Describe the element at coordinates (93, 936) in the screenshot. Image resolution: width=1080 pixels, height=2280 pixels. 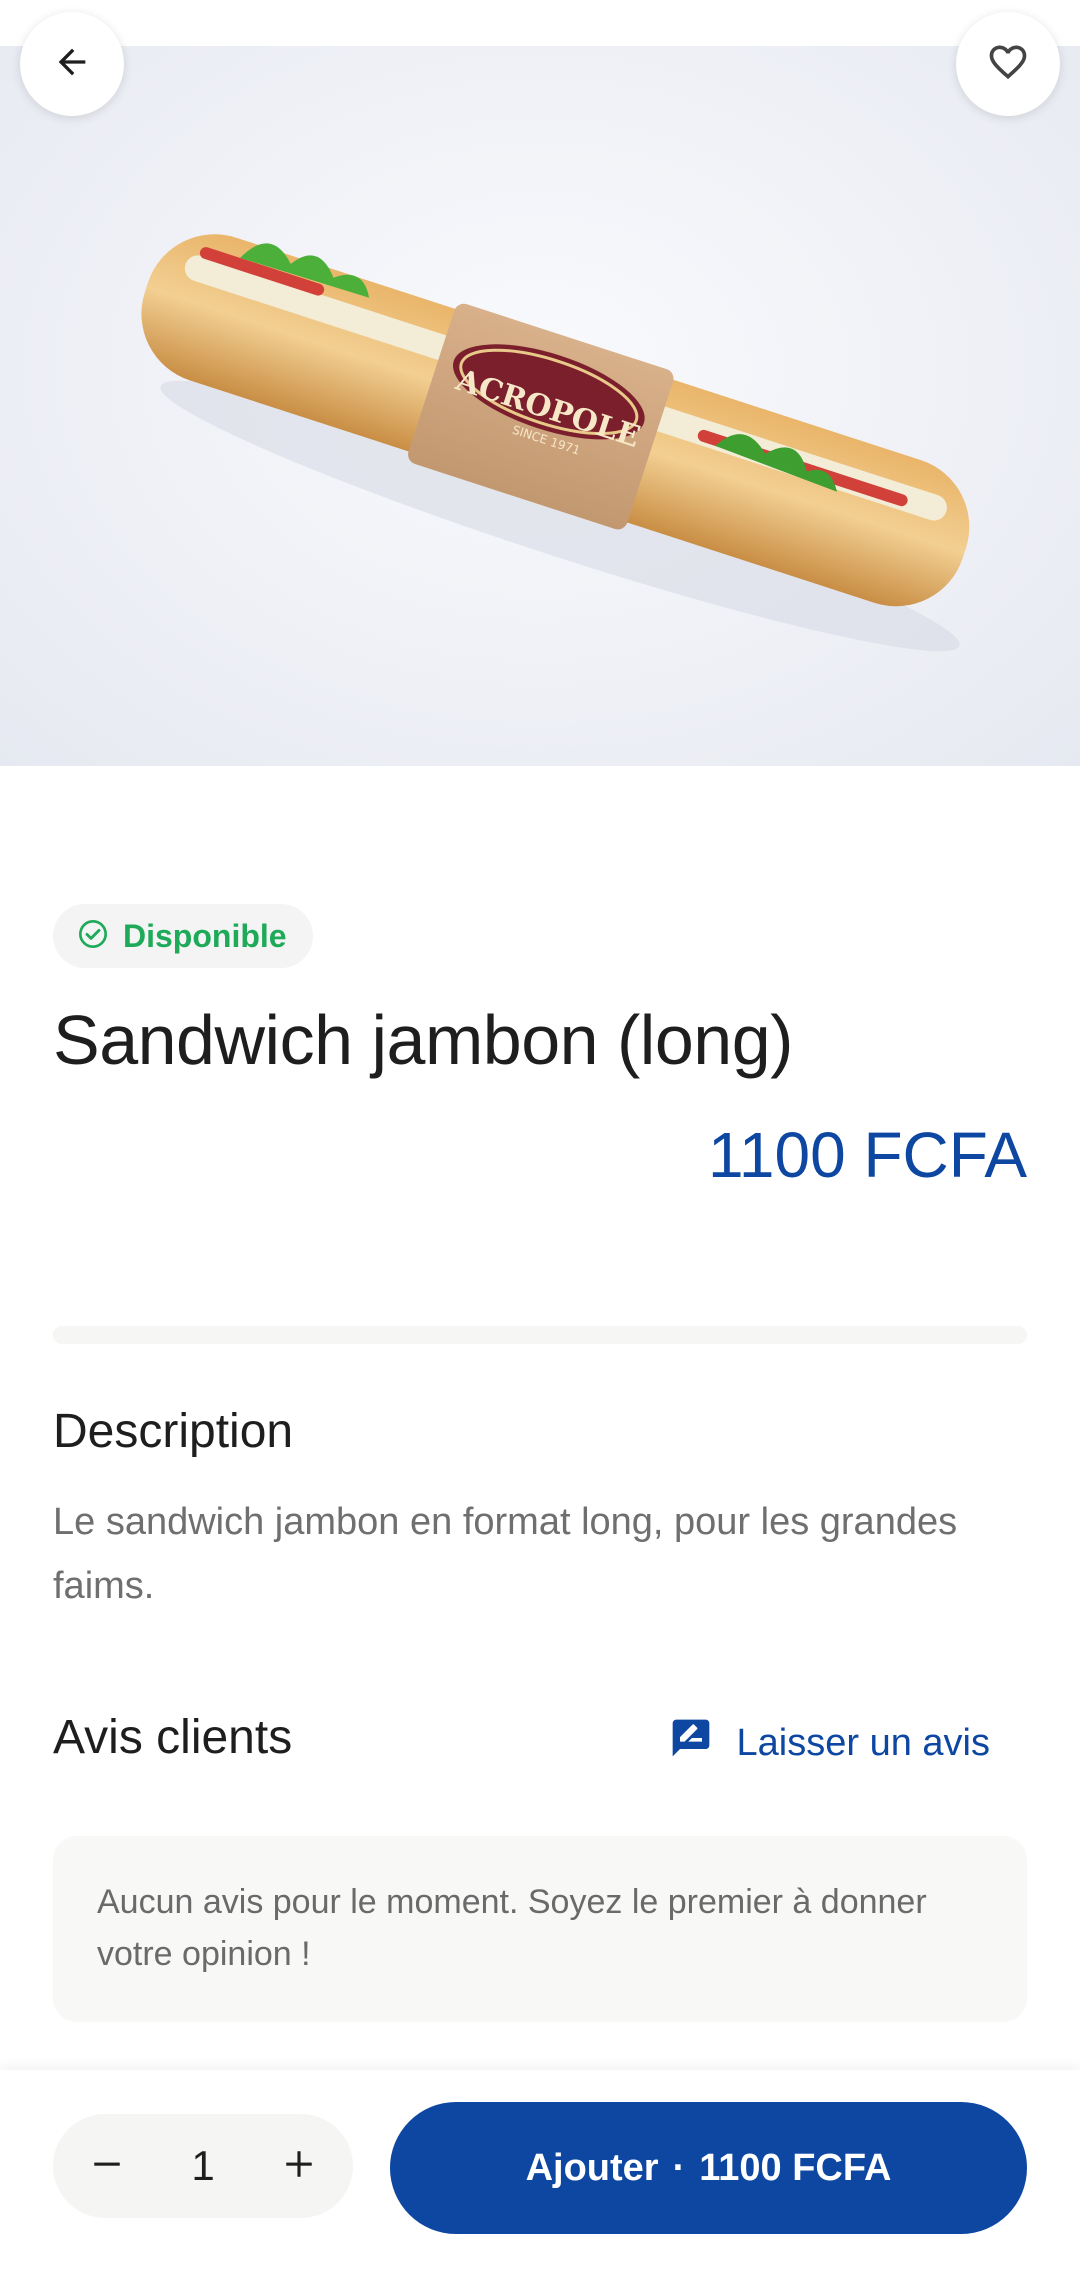
I see `check-circle-icon` at that location.